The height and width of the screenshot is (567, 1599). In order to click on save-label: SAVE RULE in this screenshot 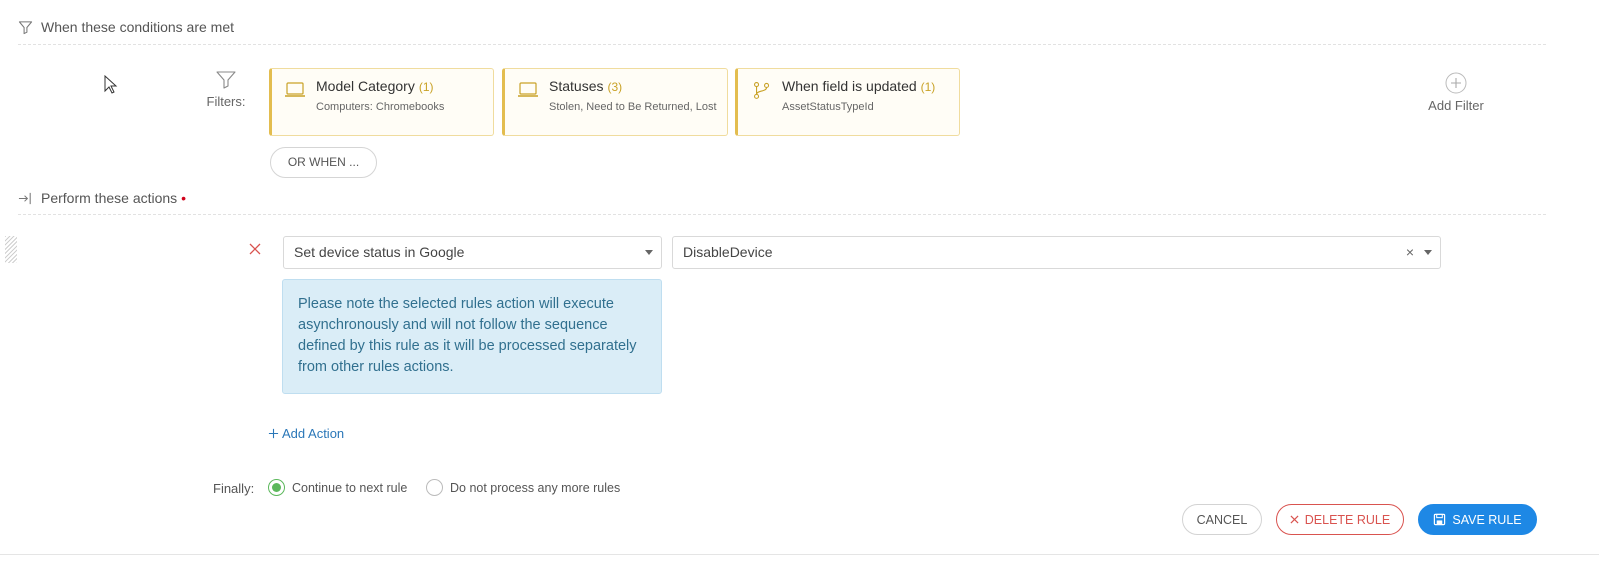, I will do `click(1487, 519)`.